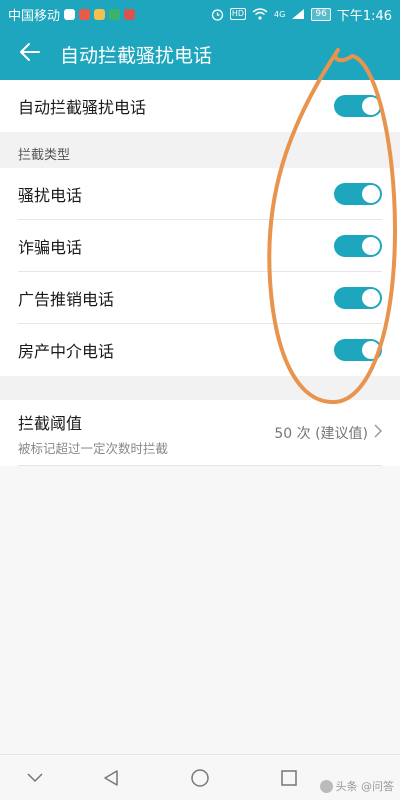 This screenshot has height=800, width=400. I want to click on list-item-harassment: 骚扰电话, so click(200, 194).